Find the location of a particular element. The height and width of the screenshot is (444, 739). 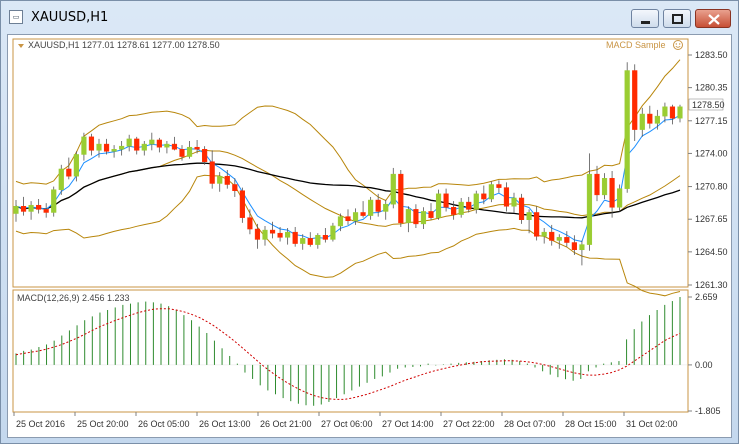

chart-window-icon: ▭ is located at coordinates (16, 17).